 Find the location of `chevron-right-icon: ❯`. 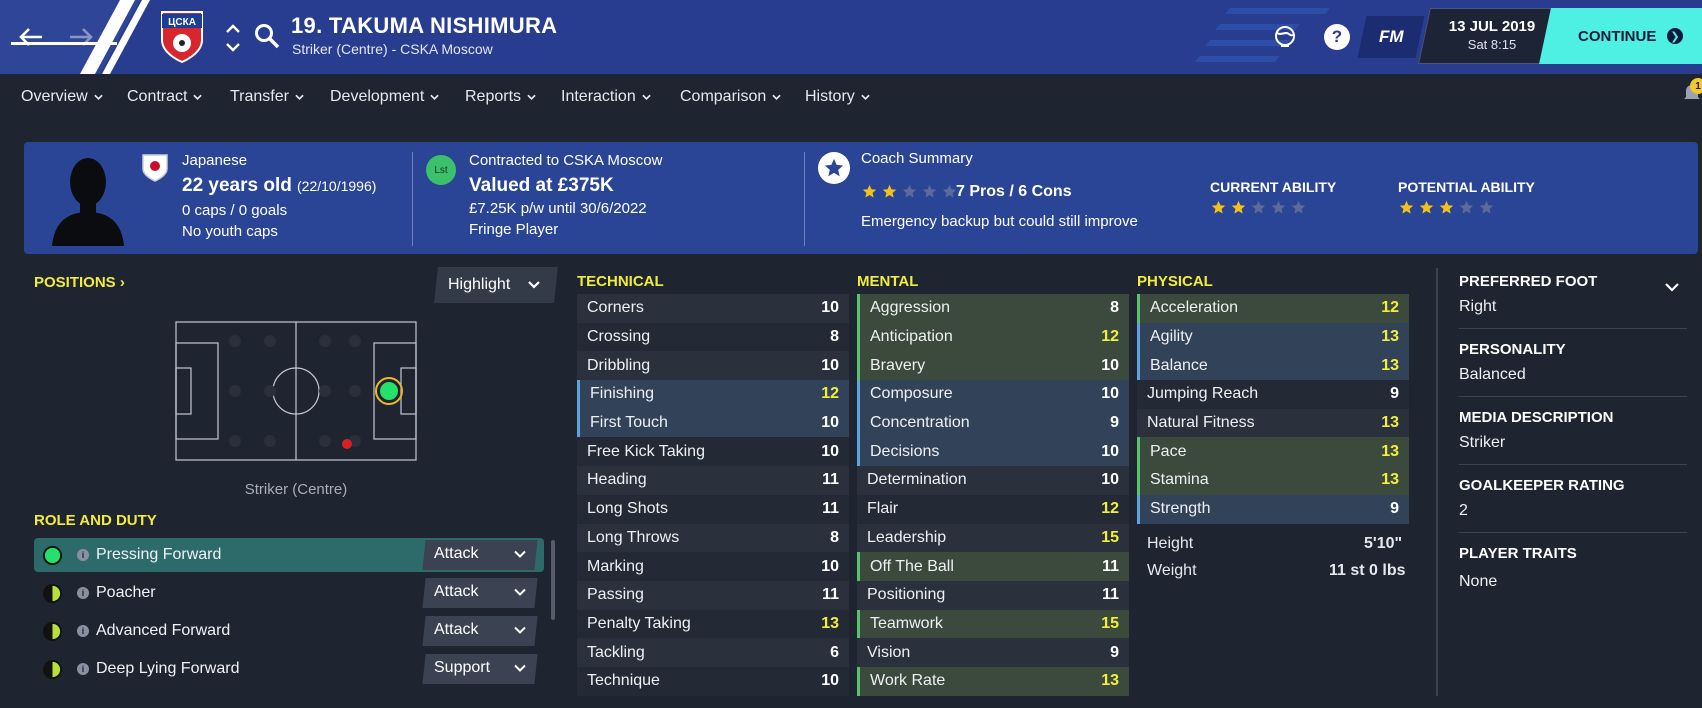

chevron-right-icon: ❯ is located at coordinates (1675, 36).